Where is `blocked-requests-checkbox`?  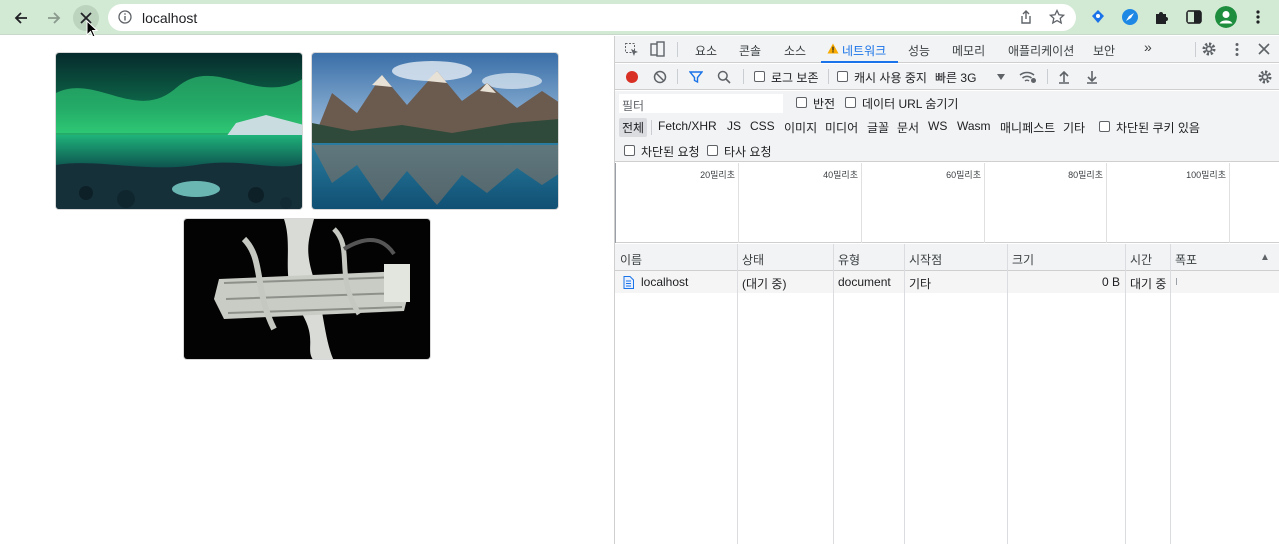
blocked-requests-checkbox is located at coordinates (629, 150).